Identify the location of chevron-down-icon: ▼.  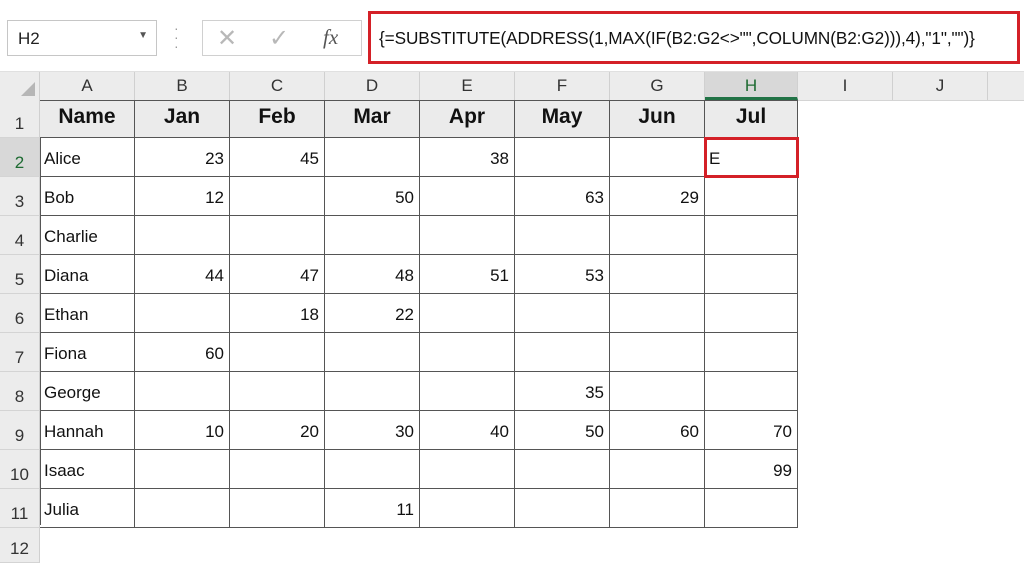
(143, 35).